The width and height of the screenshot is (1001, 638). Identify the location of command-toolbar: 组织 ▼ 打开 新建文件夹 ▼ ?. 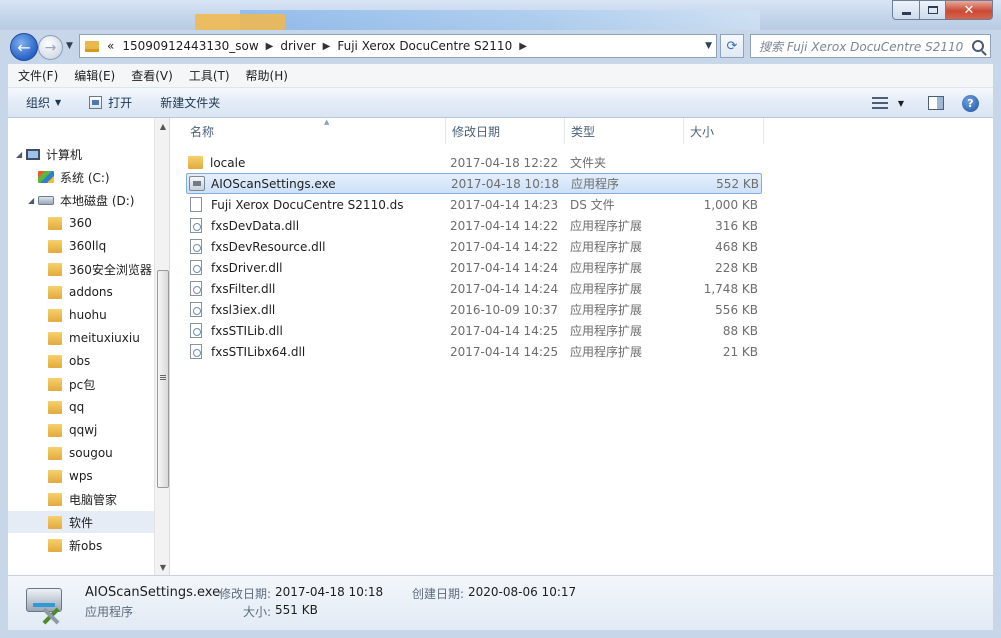
(500, 103).